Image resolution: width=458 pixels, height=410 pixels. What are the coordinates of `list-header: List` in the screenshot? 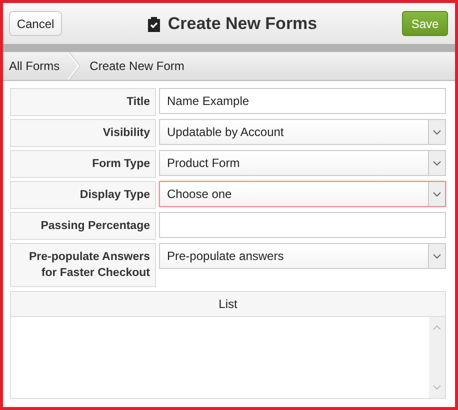 It's located at (228, 304).